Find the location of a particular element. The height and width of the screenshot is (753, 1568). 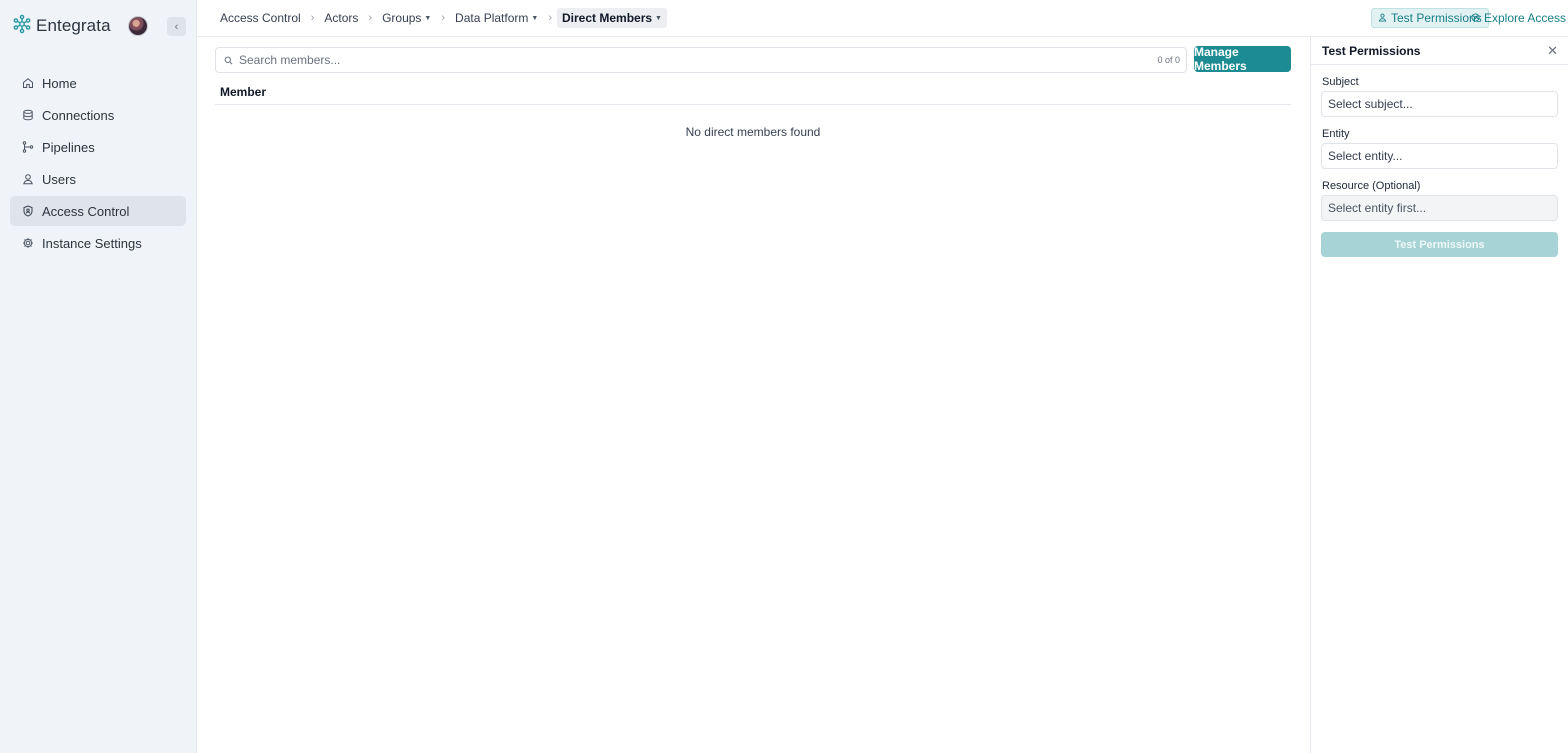

breadcrumb-groups: Groups ▼ is located at coordinates (406, 18).